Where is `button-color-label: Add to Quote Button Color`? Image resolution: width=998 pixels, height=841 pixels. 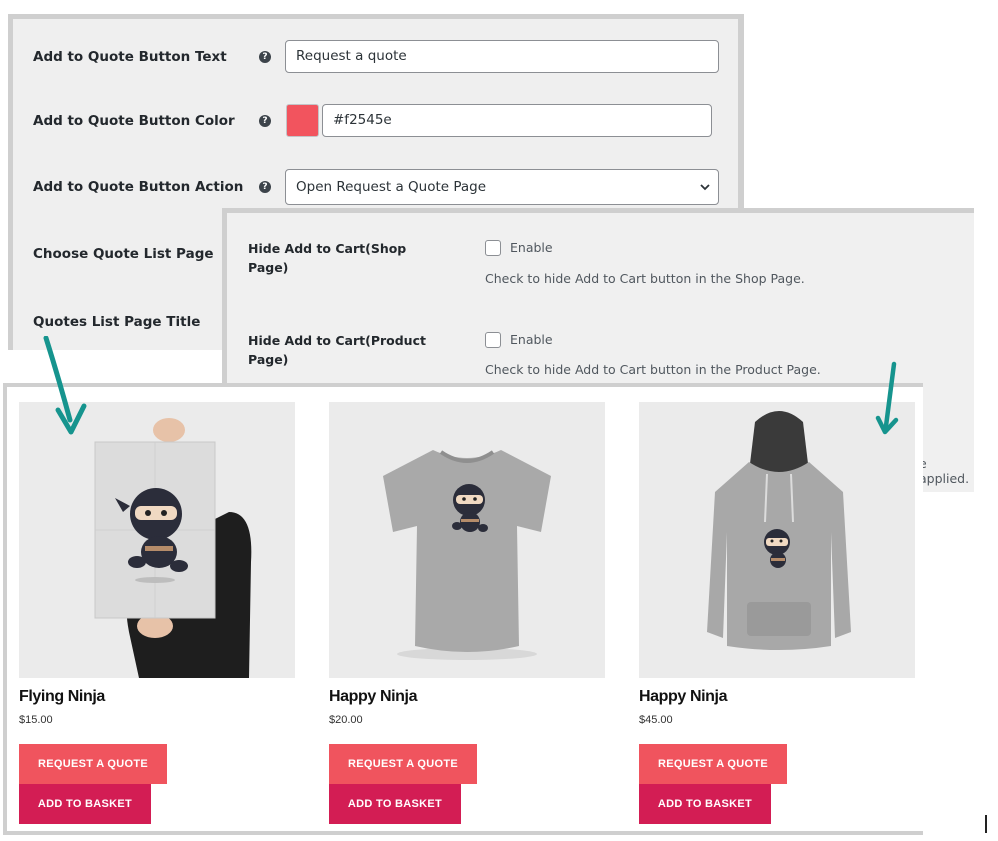 button-color-label: Add to Quote Button Color is located at coordinates (134, 121).